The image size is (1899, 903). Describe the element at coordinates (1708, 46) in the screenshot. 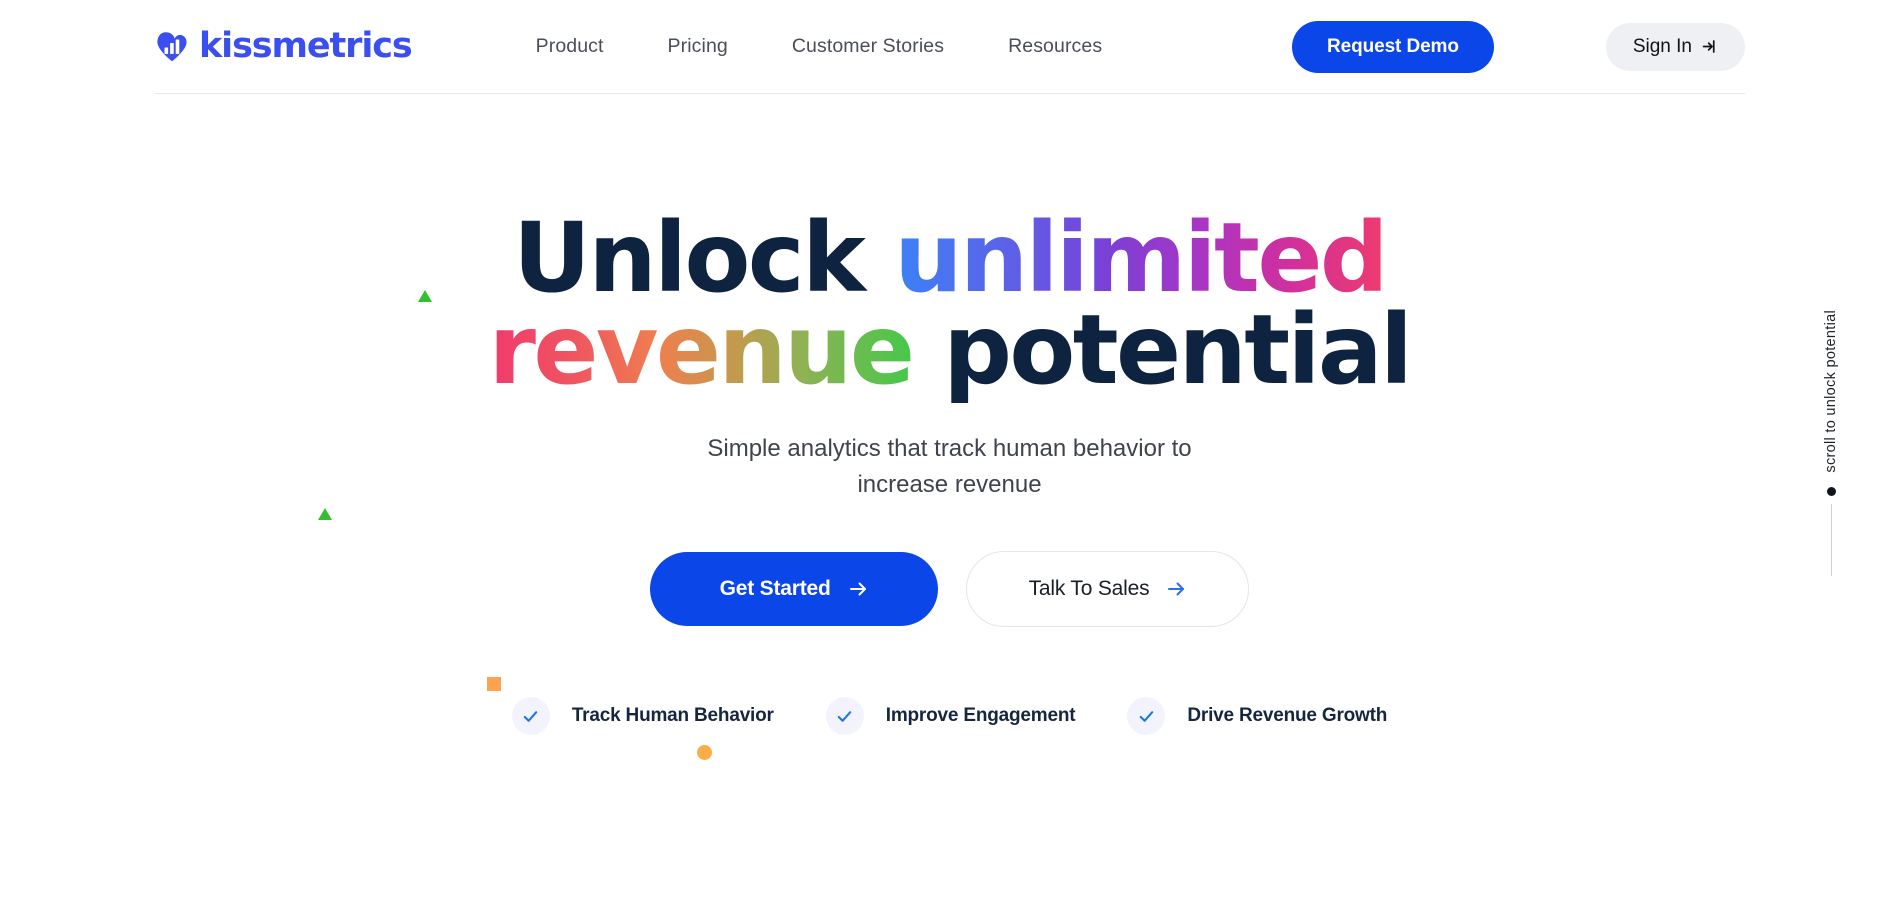

I see `login-arrow-icon` at that location.